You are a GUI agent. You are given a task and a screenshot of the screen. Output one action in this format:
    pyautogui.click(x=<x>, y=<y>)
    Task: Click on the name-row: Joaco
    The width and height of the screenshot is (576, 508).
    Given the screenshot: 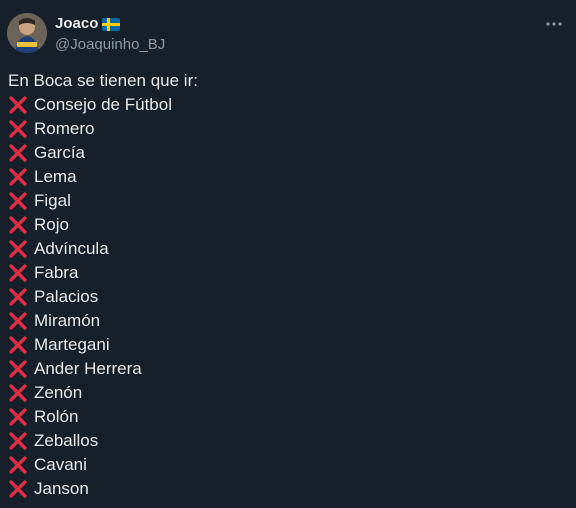 What is the action you would take?
    pyautogui.click(x=110, y=24)
    